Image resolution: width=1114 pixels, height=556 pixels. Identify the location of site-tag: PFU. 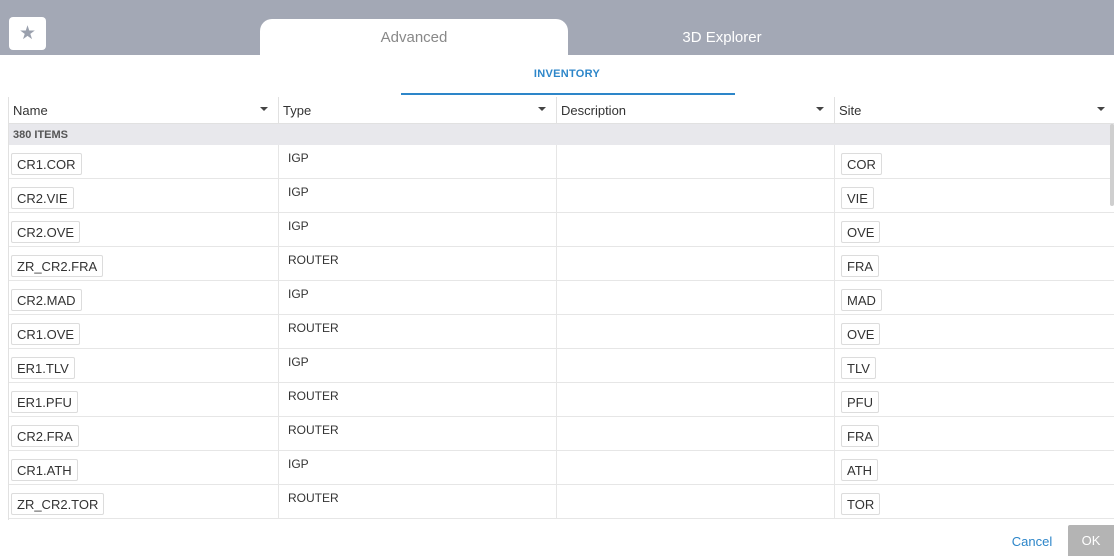
(860, 402).